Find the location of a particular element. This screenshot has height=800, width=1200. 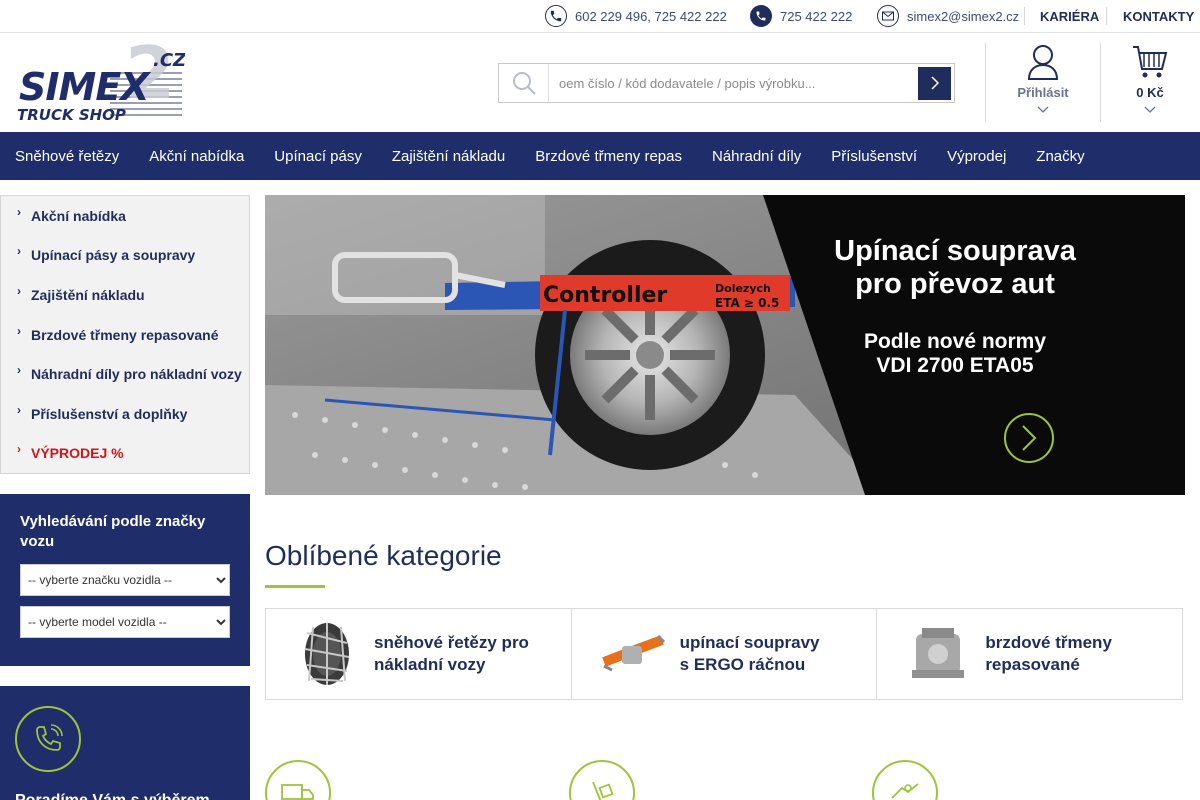

nav-item-snow-chains: Sněhové řetězy is located at coordinates (67, 156).